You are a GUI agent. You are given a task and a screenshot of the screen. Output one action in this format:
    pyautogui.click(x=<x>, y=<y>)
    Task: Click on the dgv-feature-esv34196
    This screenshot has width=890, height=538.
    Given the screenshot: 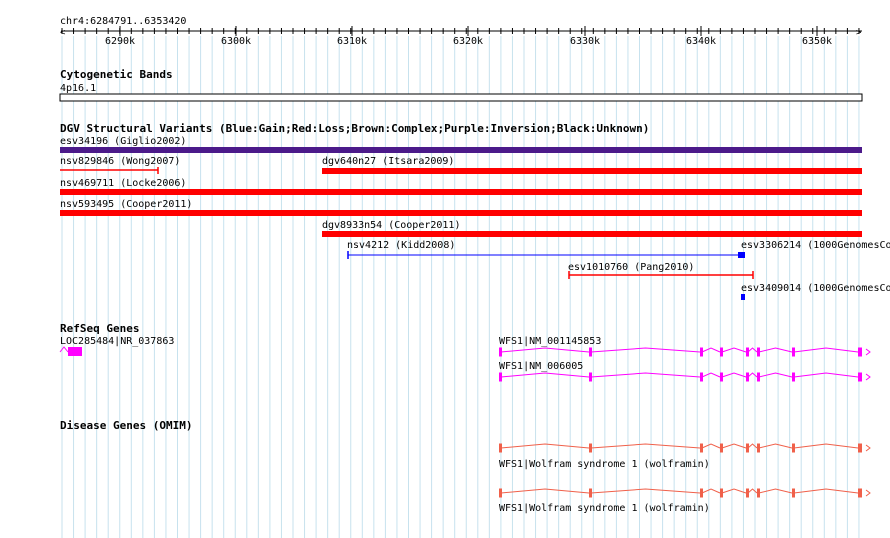 What is the action you would take?
    pyautogui.click(x=461, y=150)
    